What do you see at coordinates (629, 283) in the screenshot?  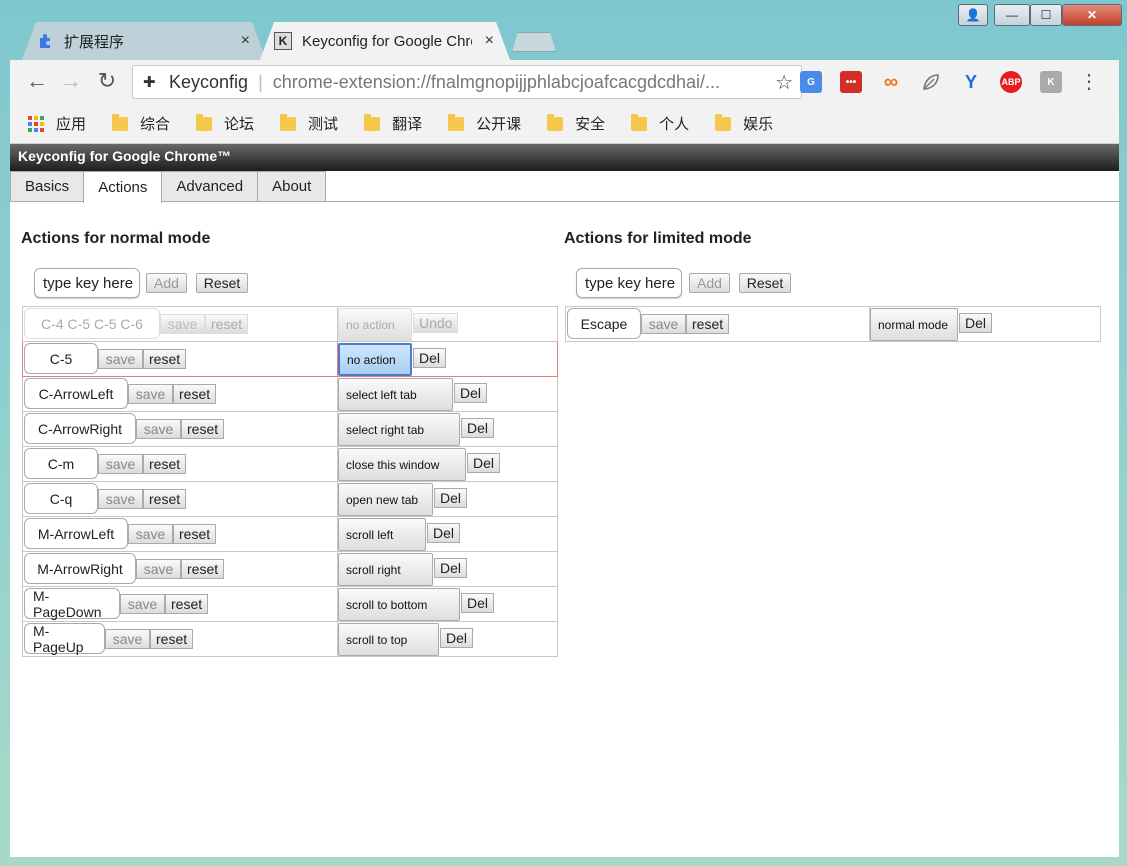 I see `limited-key-input: type key here` at bounding box center [629, 283].